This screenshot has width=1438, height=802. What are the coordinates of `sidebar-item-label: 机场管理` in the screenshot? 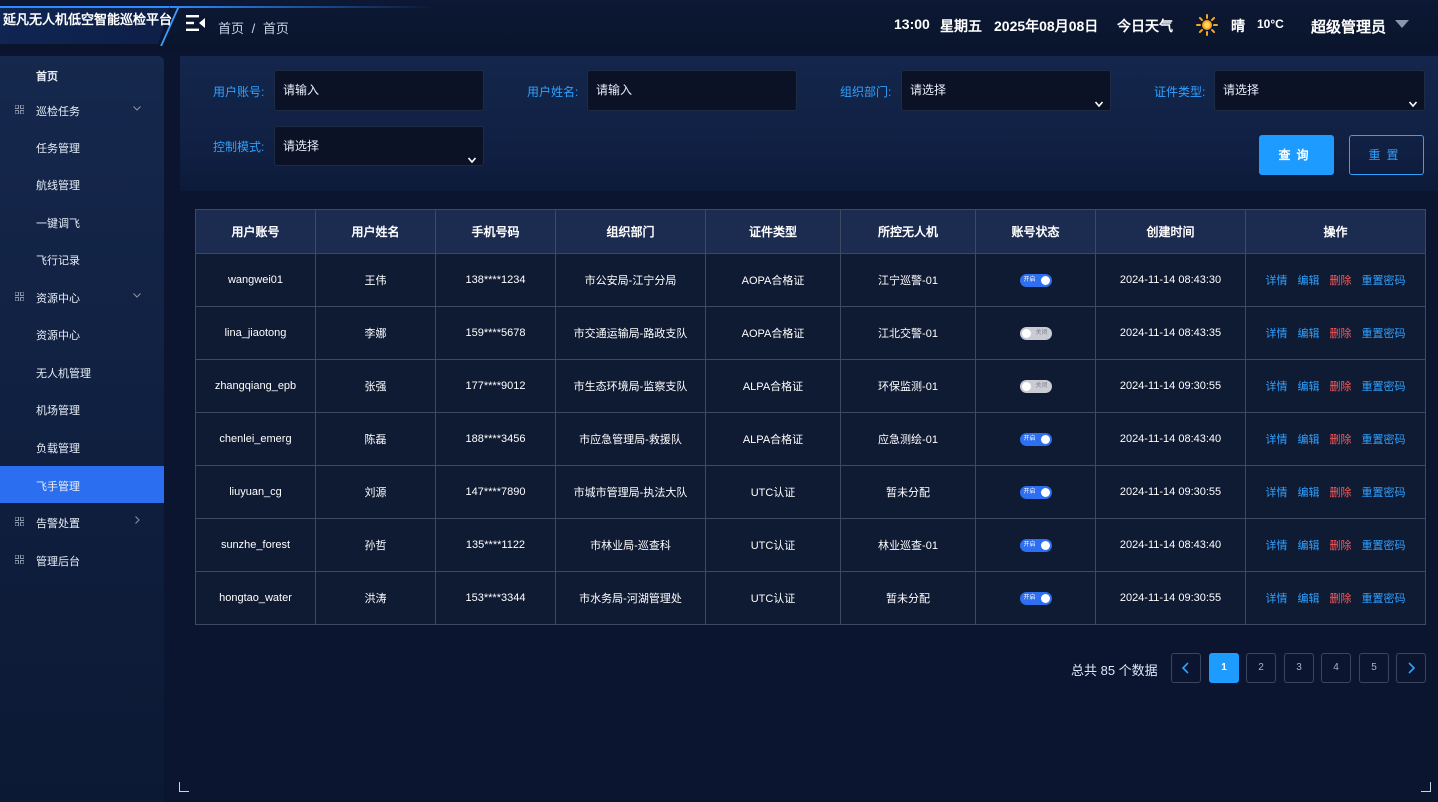 It's located at (58, 411).